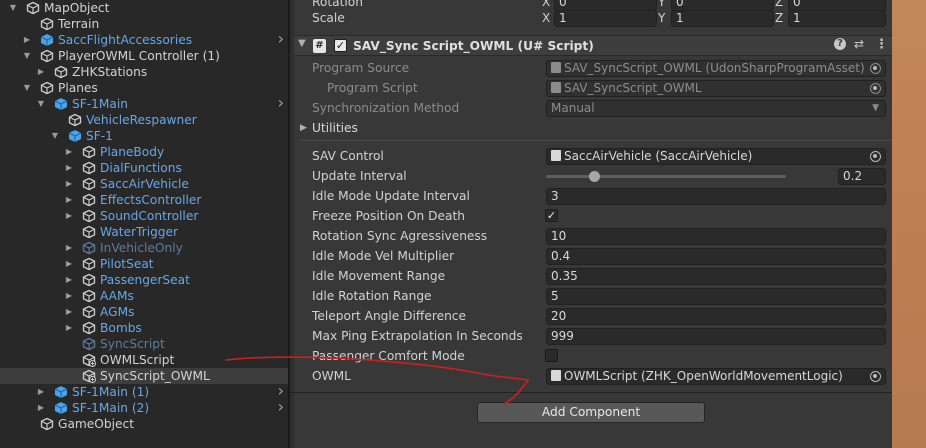  Describe the element at coordinates (551, 355) in the screenshot. I see `property-checkbox` at that location.